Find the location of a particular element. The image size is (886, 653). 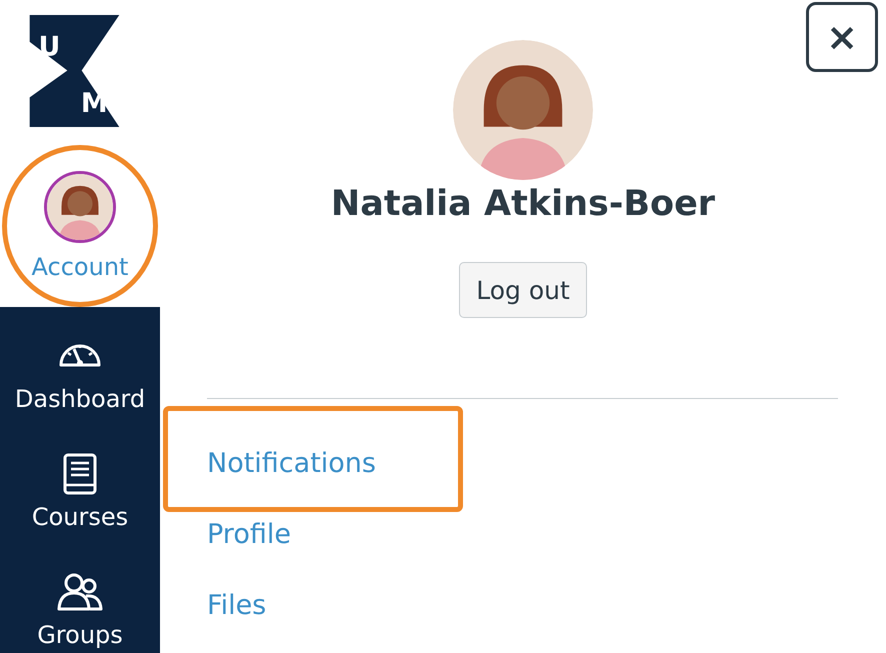

user-name: Natalia Atkins-Boer is located at coordinates (523, 204).